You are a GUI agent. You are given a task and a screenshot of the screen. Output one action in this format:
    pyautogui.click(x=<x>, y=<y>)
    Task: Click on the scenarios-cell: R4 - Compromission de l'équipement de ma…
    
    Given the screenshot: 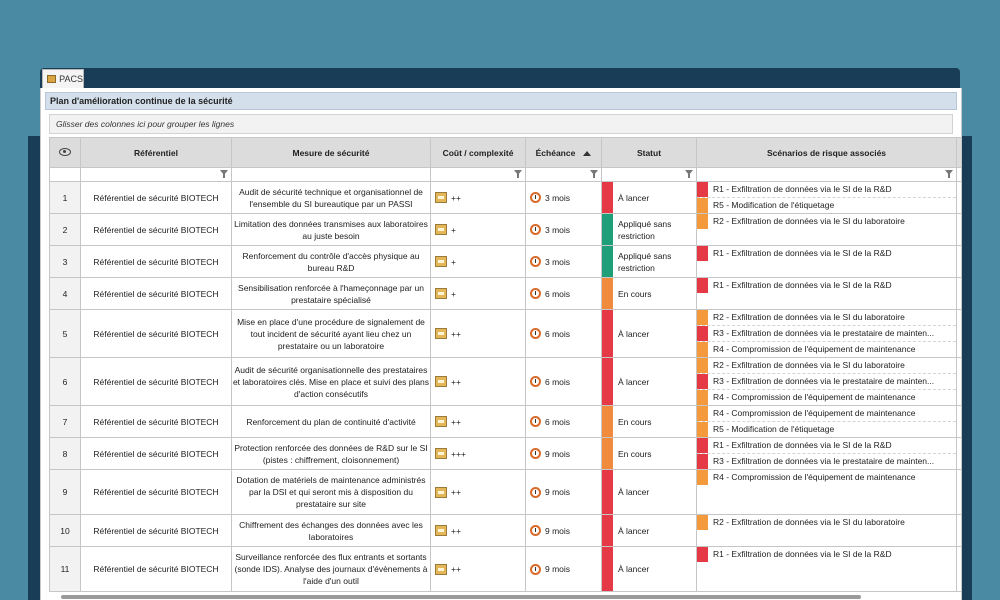 What is the action you would take?
    pyautogui.click(x=826, y=492)
    